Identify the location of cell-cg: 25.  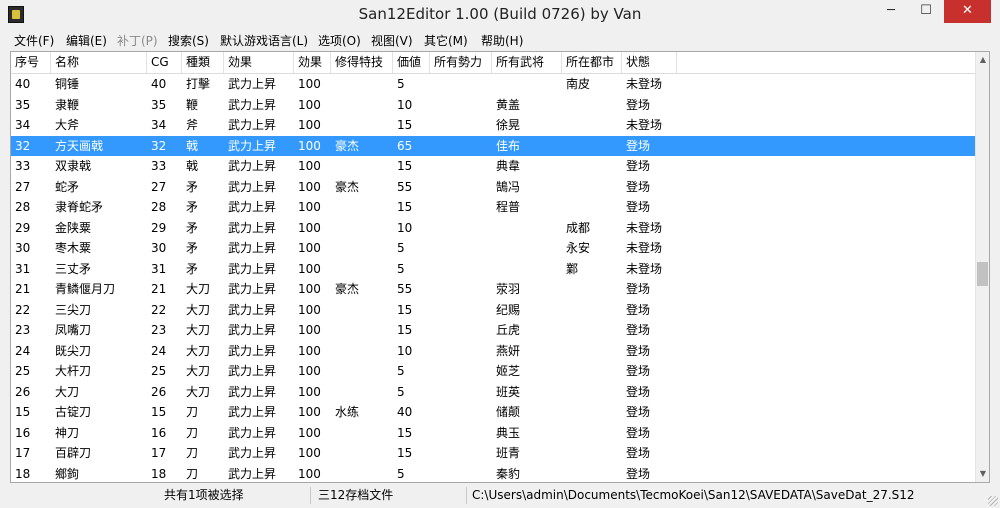
(159, 371).